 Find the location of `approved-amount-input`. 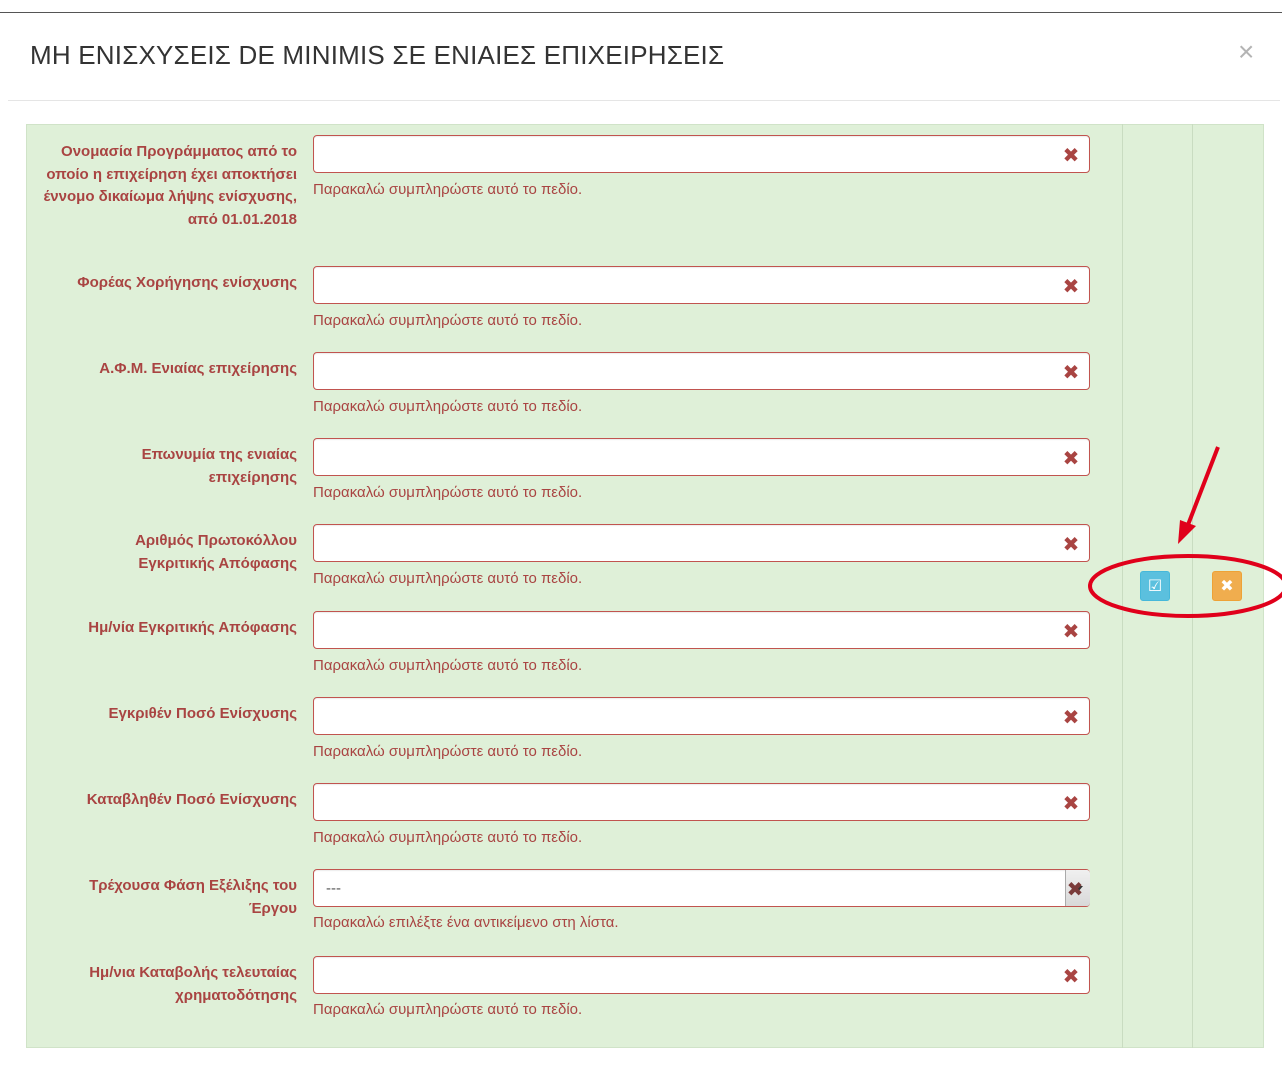

approved-amount-input is located at coordinates (701, 716).